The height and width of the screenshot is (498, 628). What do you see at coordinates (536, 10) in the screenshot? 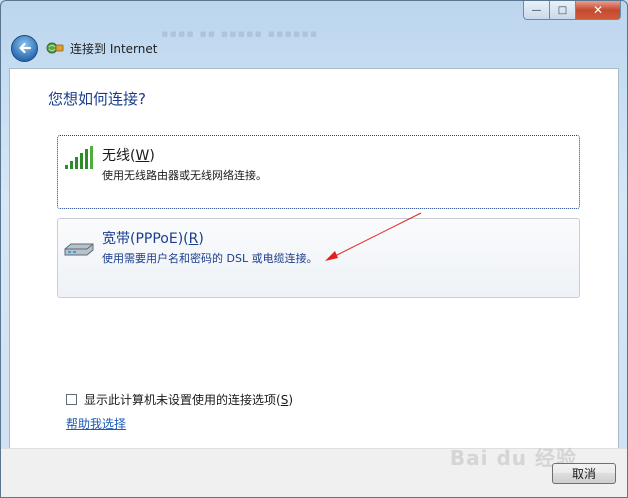
I see `minimize-button: —` at bounding box center [536, 10].